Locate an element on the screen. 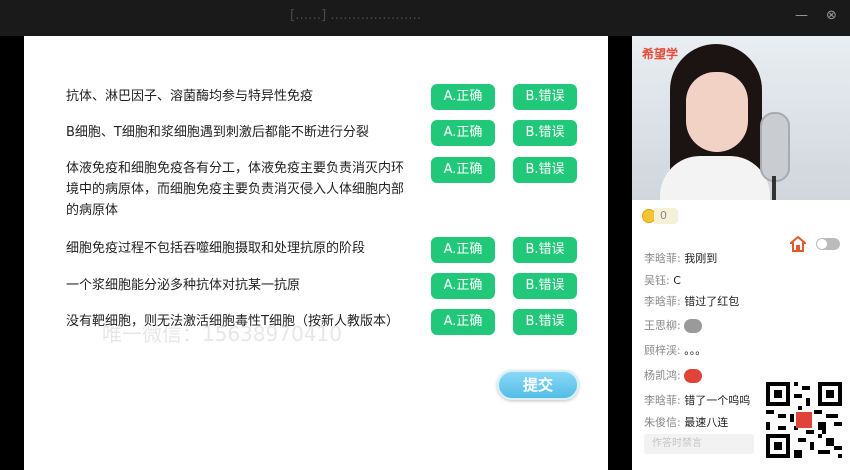 This screenshot has width=850, height=470. question-5-option-b-button: B.错误 is located at coordinates (545, 286).